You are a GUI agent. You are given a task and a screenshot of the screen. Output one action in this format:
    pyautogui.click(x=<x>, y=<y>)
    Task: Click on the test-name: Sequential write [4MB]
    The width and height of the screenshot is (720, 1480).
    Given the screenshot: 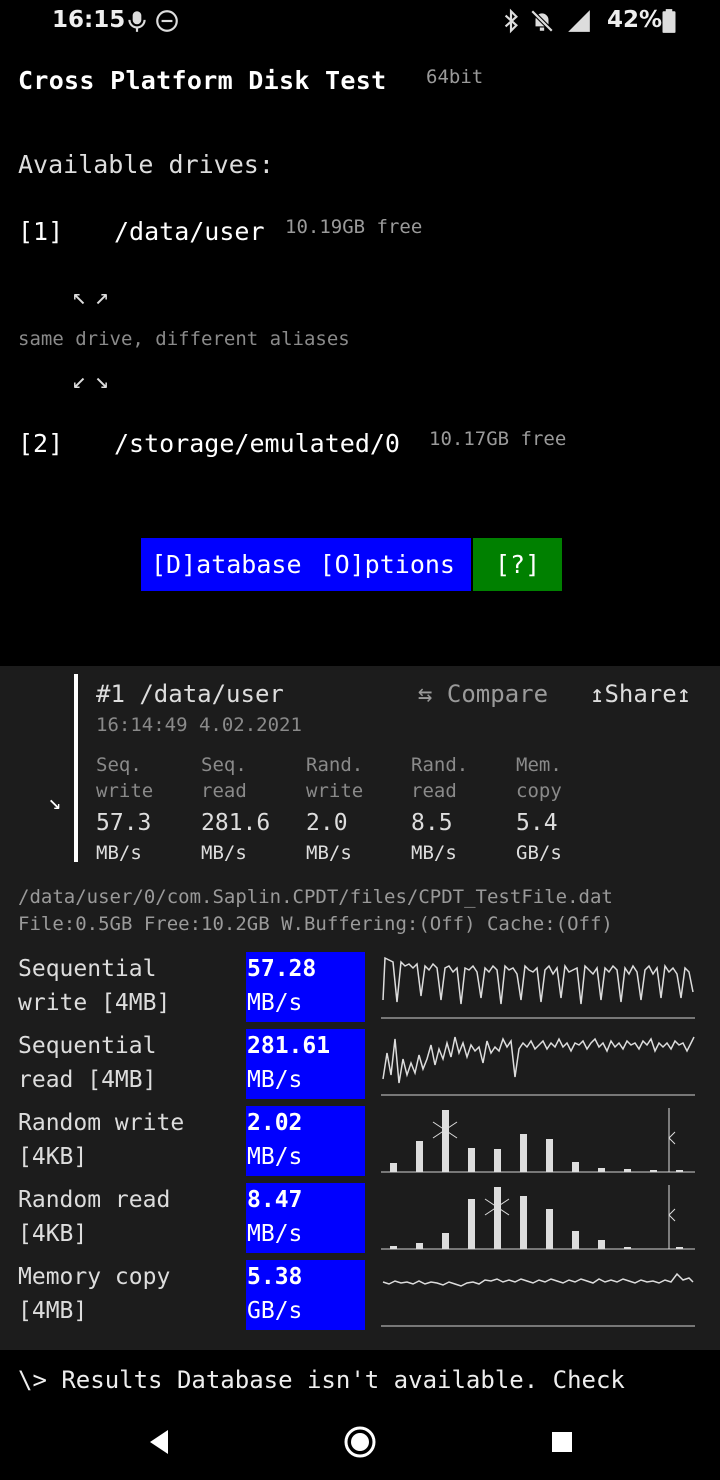 What is the action you would take?
    pyautogui.click(x=128, y=986)
    